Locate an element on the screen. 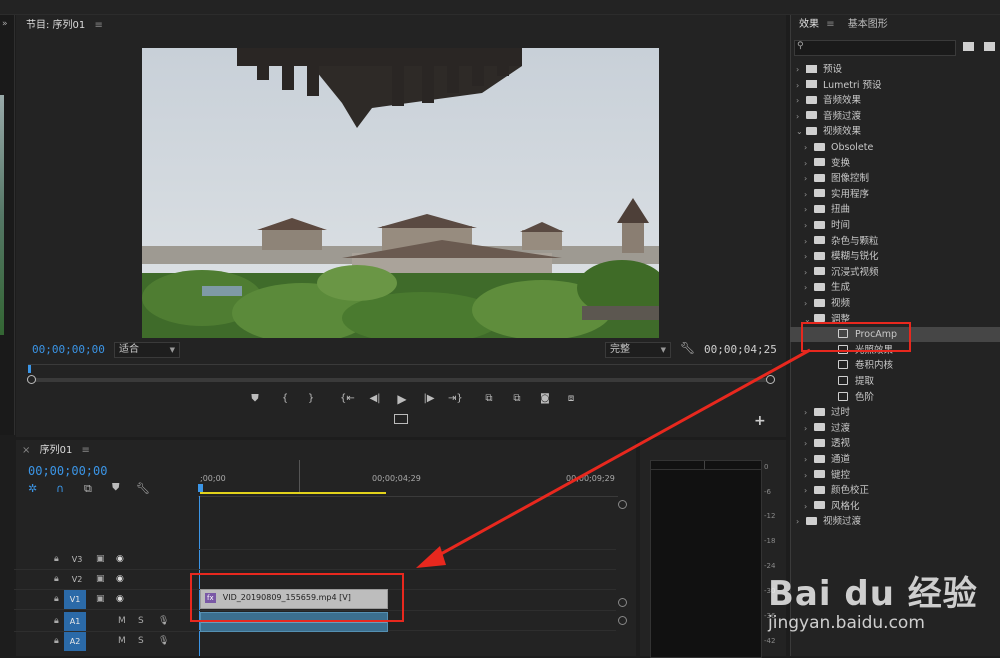  annotation-arrow is located at coordinates (613, 458).